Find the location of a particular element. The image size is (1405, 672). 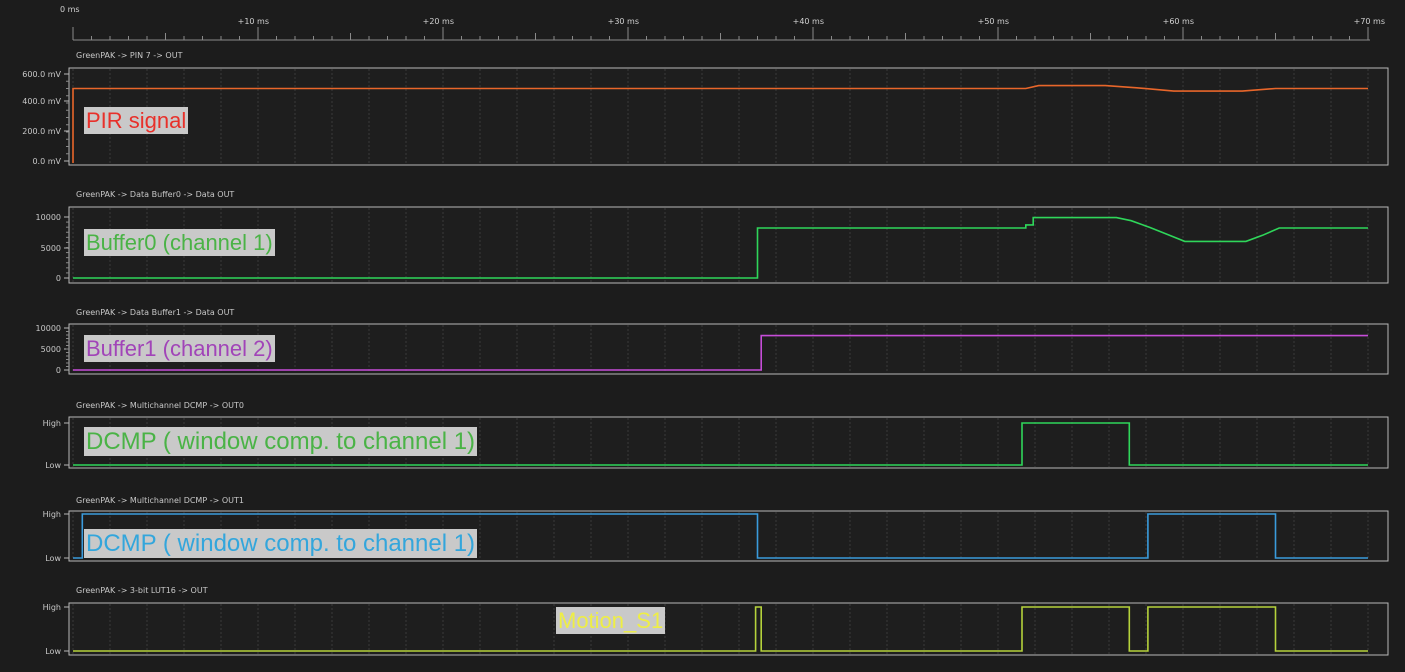

annotation-lut16: Motion_S1 is located at coordinates (611, 620).